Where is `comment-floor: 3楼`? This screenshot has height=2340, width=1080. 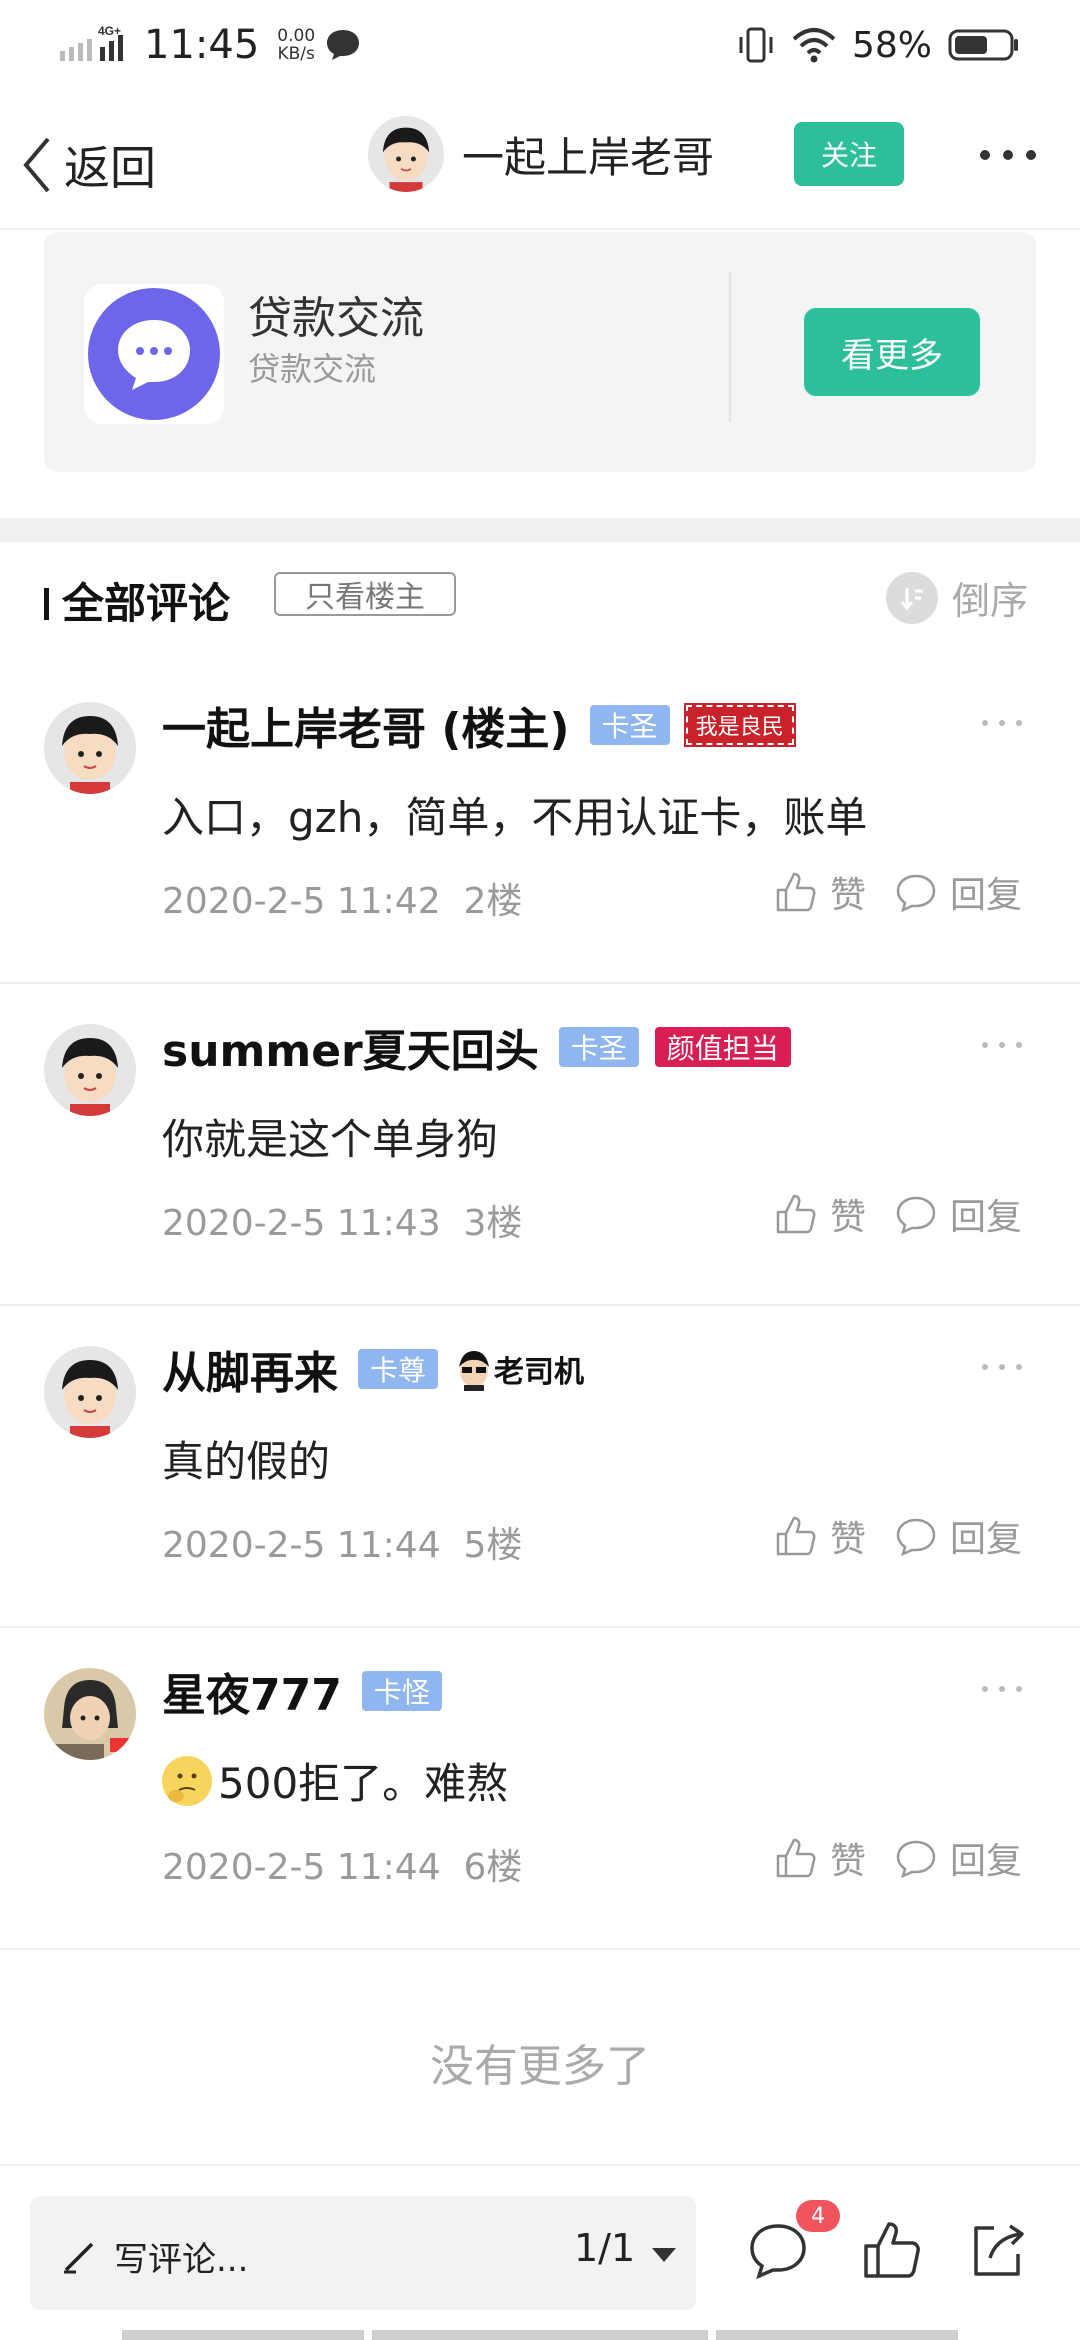 comment-floor: 3楼 is located at coordinates (493, 1223).